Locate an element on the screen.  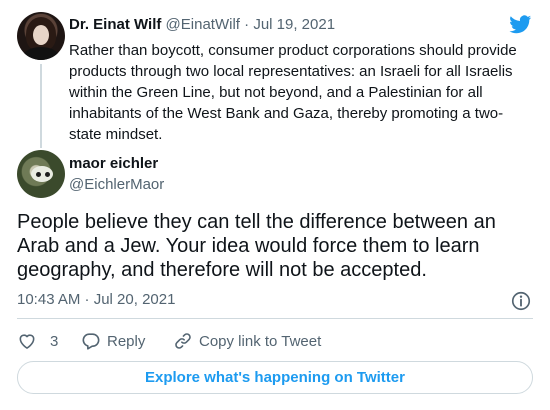
heart-icon is located at coordinates (27, 341).